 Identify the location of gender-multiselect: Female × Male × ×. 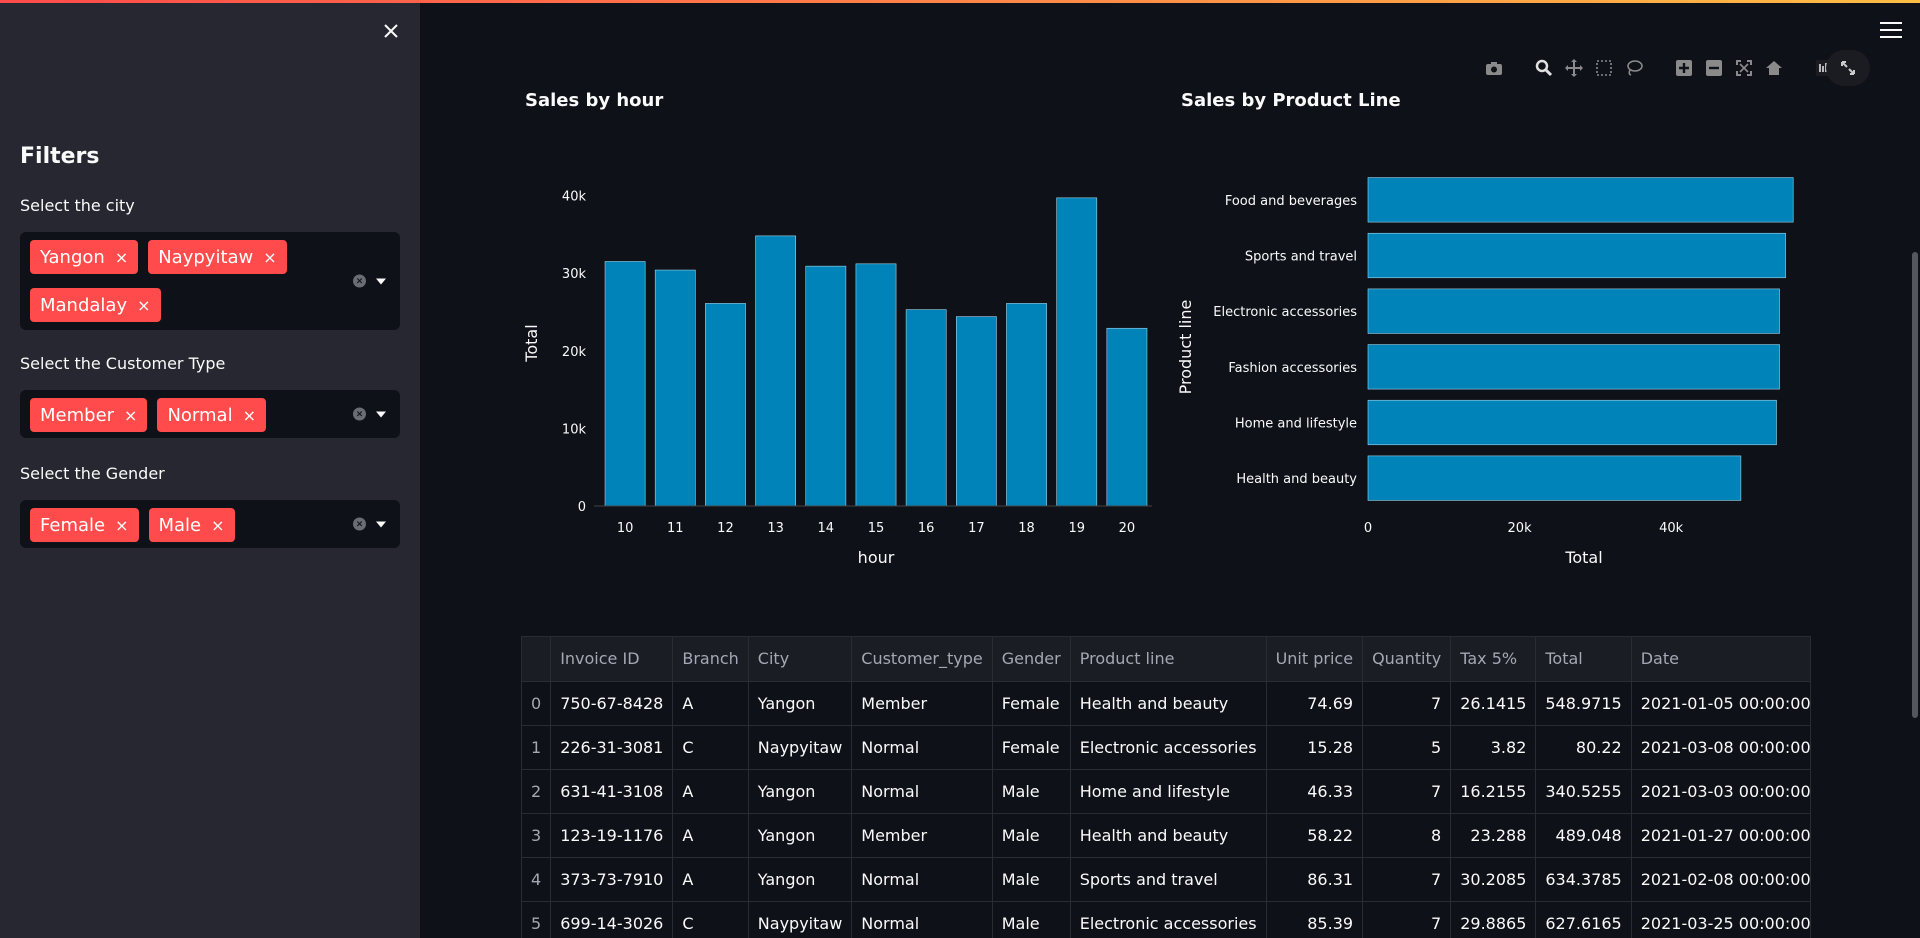
(210, 524).